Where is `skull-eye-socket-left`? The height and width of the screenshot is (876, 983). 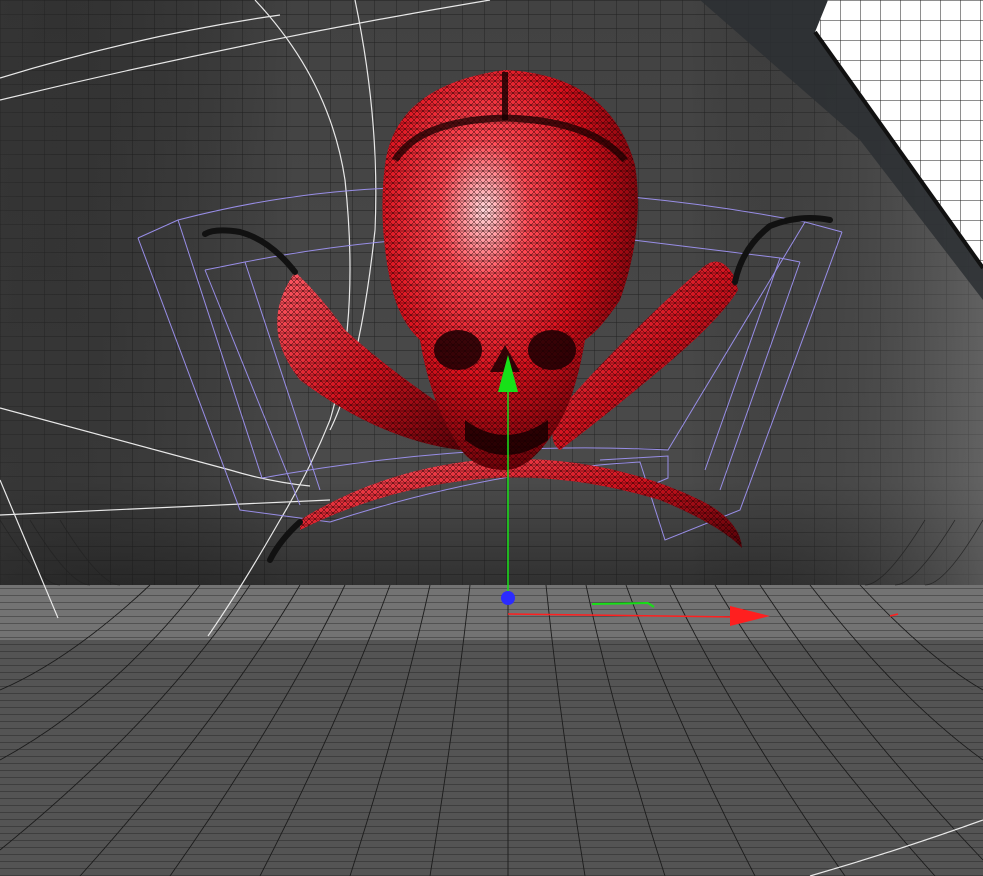 skull-eye-socket-left is located at coordinates (458, 350).